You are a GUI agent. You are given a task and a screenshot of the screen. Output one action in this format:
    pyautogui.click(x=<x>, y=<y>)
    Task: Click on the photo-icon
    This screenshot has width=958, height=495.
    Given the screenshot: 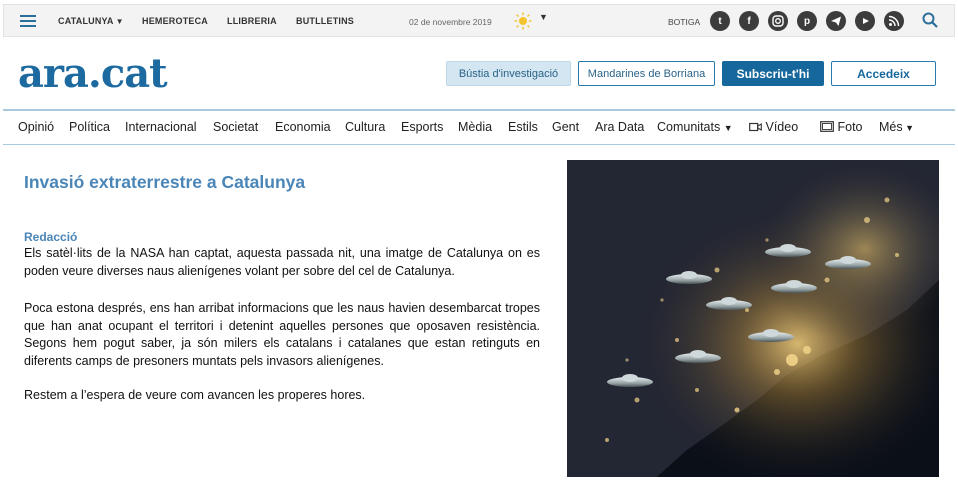 What is the action you would take?
    pyautogui.click(x=827, y=126)
    